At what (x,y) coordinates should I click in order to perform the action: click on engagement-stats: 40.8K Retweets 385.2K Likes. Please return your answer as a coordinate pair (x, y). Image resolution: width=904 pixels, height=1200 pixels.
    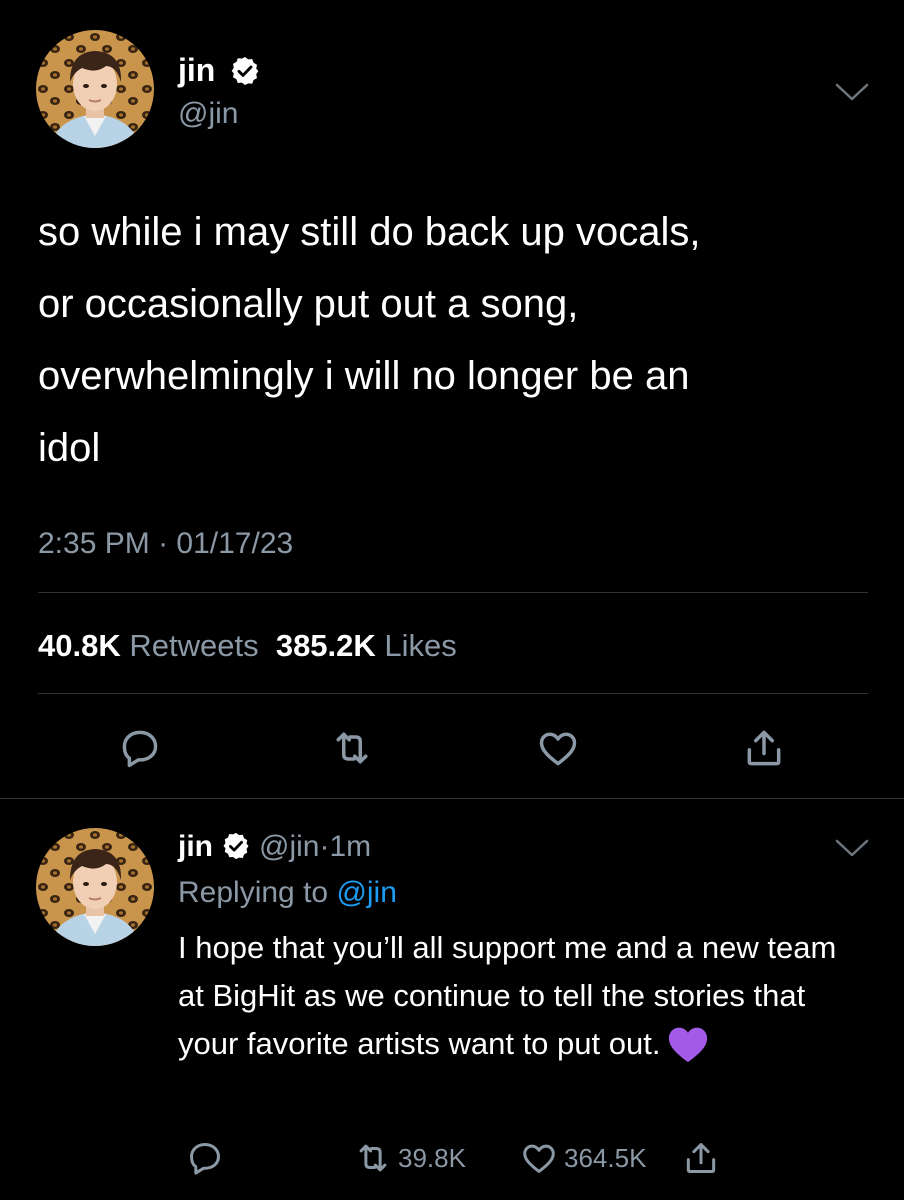
    Looking at the image, I should click on (247, 646).